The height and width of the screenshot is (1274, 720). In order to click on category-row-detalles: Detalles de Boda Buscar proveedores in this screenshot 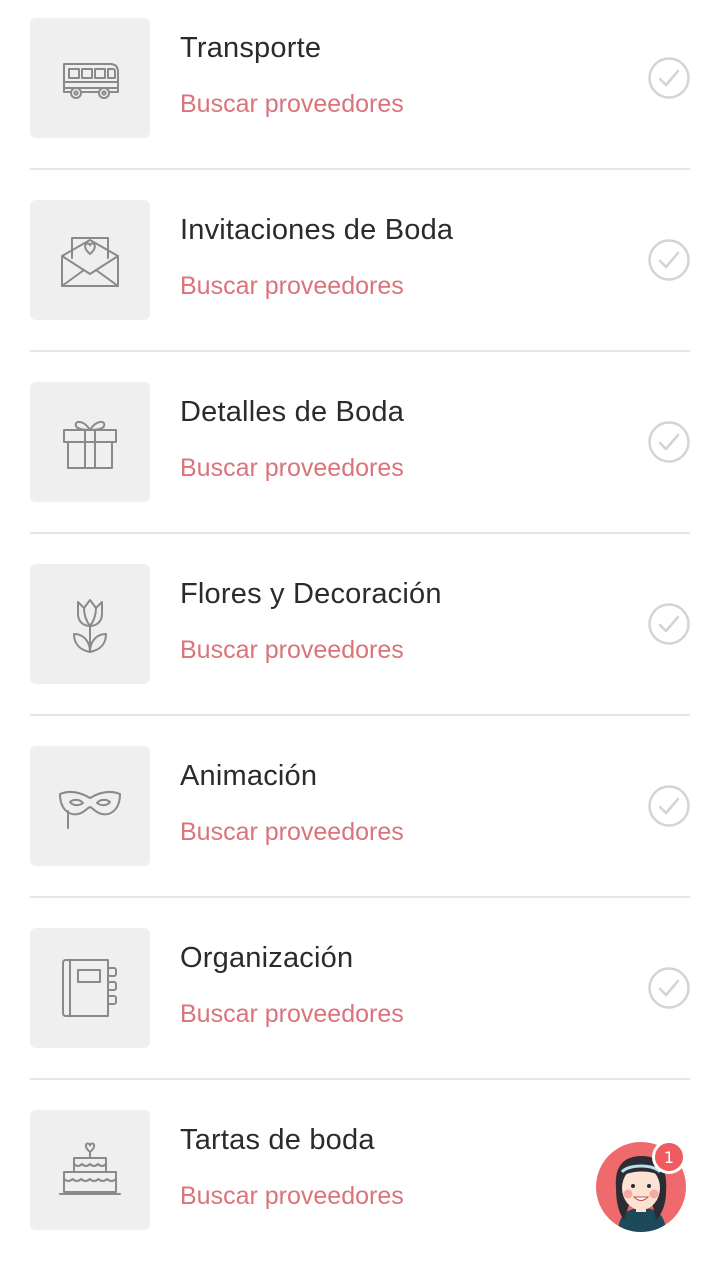, I will do `click(360, 455)`.